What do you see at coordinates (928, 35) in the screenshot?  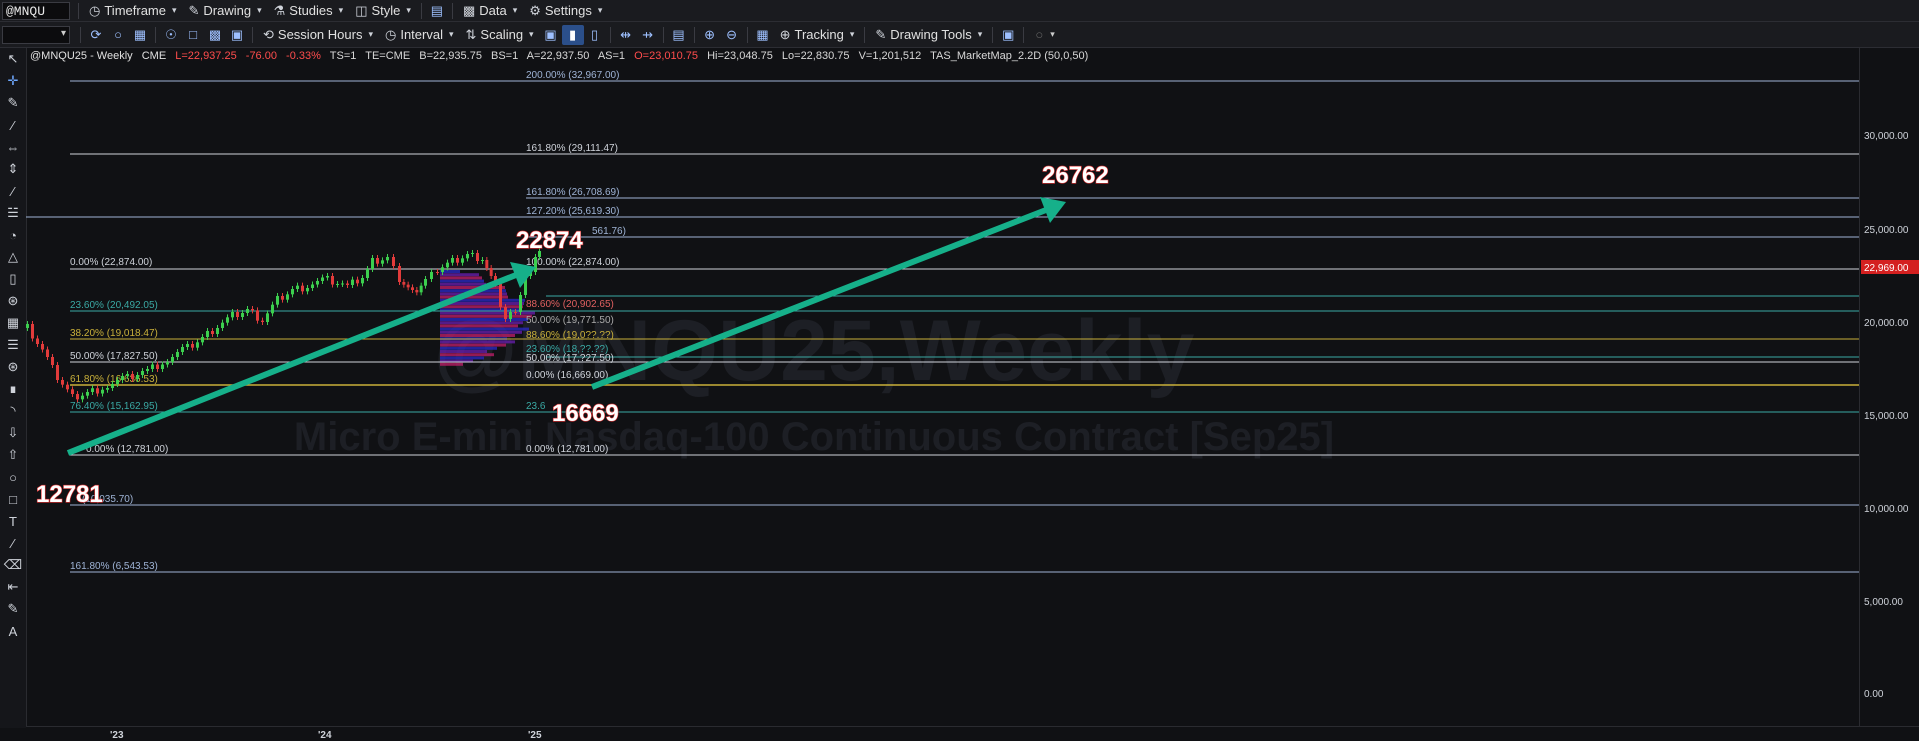 I see `drawing-tools-button: ✎ Drawing Tools ▾` at bounding box center [928, 35].